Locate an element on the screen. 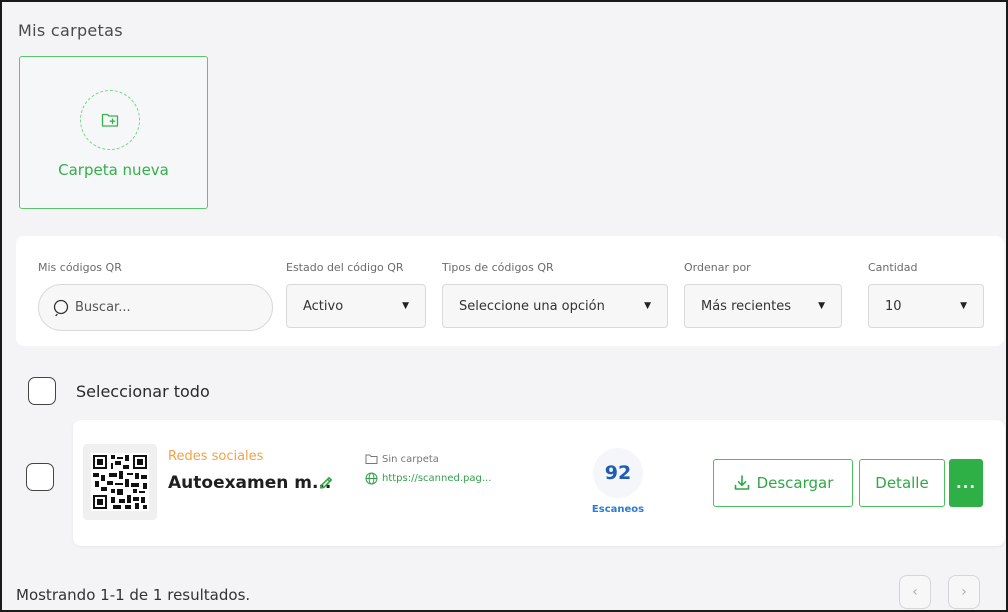 The image size is (1008, 612). qr-type-tag: Redes sociales is located at coordinates (216, 456).